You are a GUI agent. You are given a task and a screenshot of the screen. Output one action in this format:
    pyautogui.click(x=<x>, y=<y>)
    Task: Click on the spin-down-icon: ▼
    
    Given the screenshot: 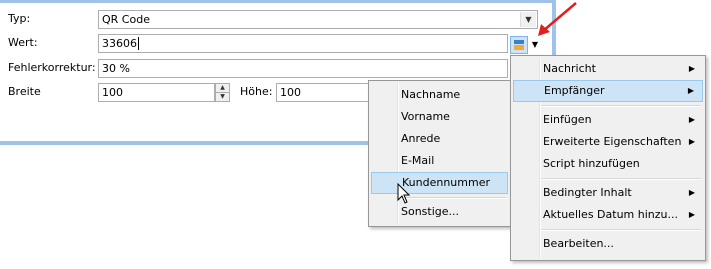 What is the action you would take?
    pyautogui.click(x=222, y=96)
    